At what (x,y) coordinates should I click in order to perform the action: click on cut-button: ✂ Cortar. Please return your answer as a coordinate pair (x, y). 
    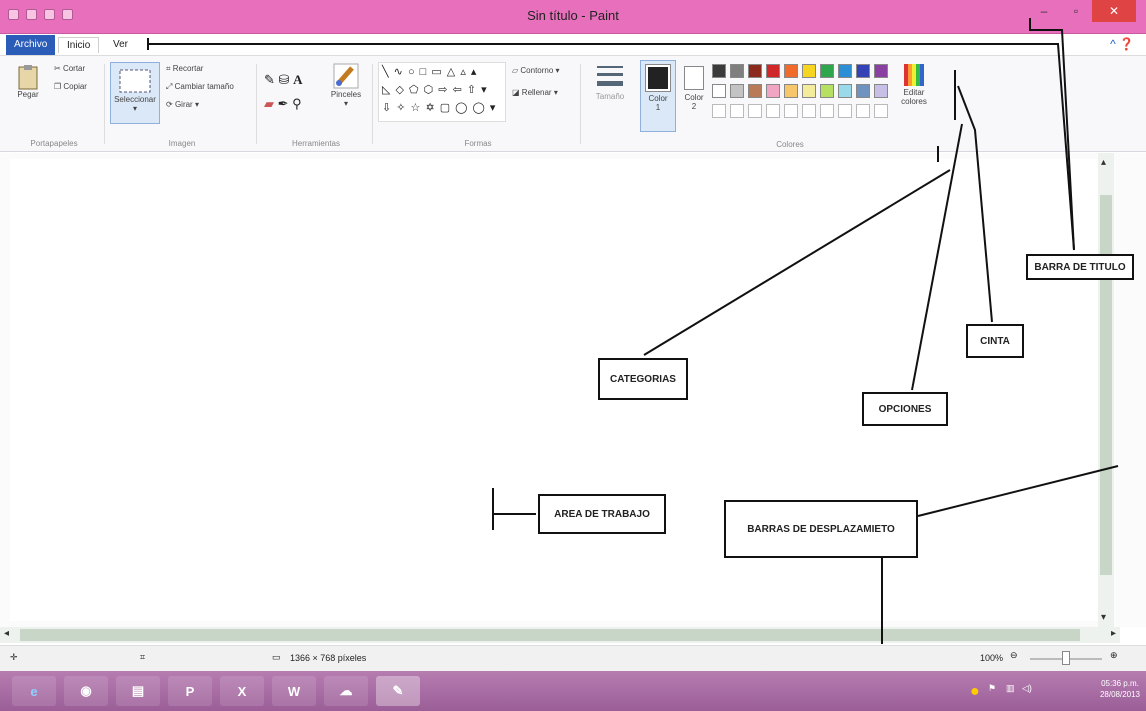
    Looking at the image, I should click on (69, 68).